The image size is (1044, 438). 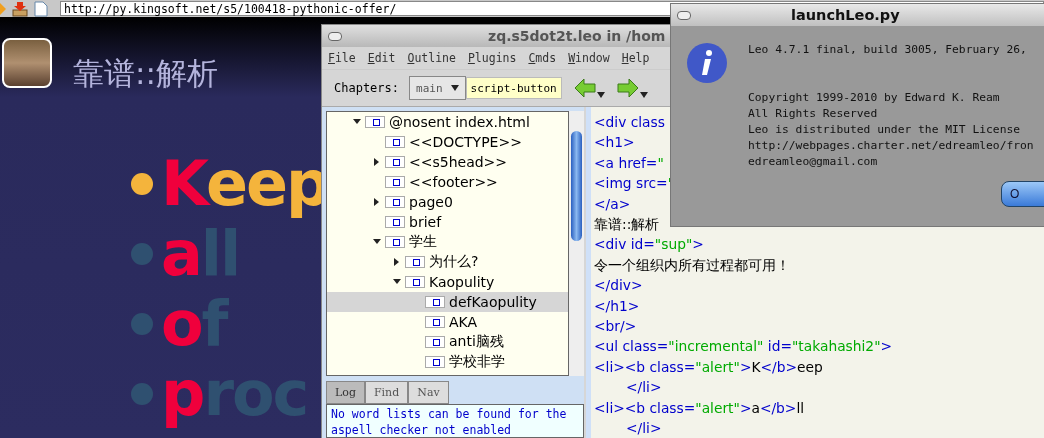 I want to click on tree-row: 为什么?, so click(x=447, y=262).